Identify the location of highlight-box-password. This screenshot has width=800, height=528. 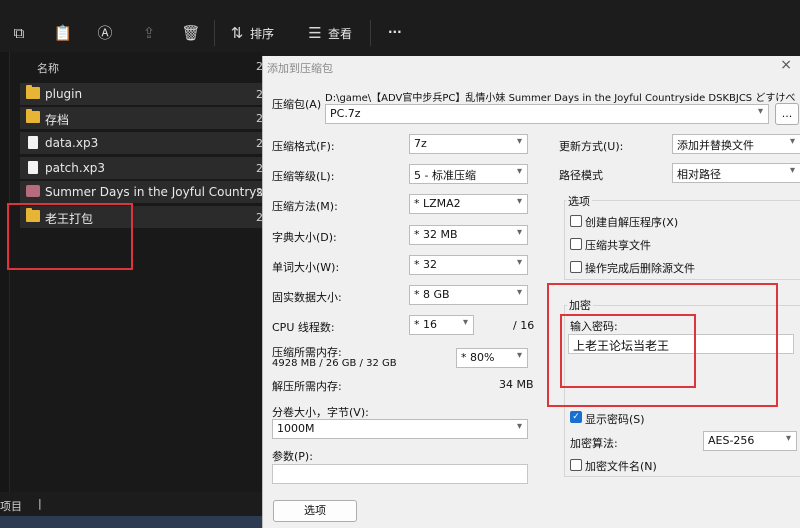
(628, 351).